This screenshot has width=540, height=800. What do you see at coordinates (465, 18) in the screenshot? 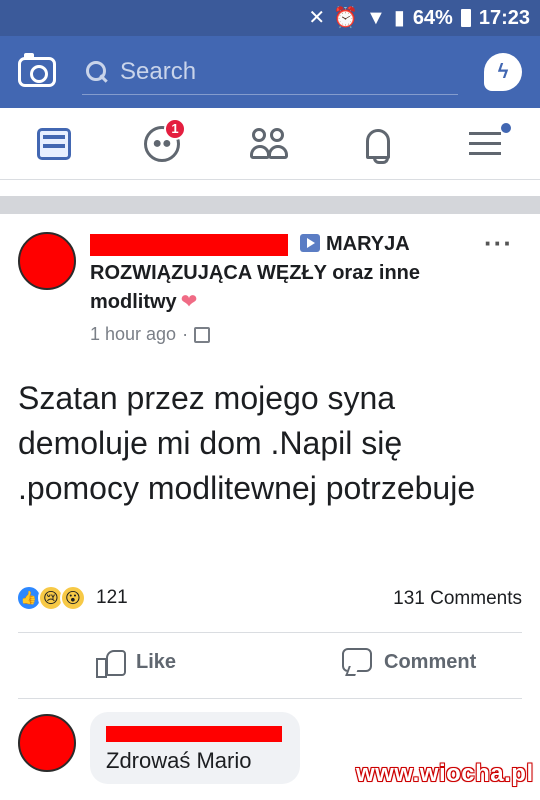
I see `battery-icon` at bounding box center [465, 18].